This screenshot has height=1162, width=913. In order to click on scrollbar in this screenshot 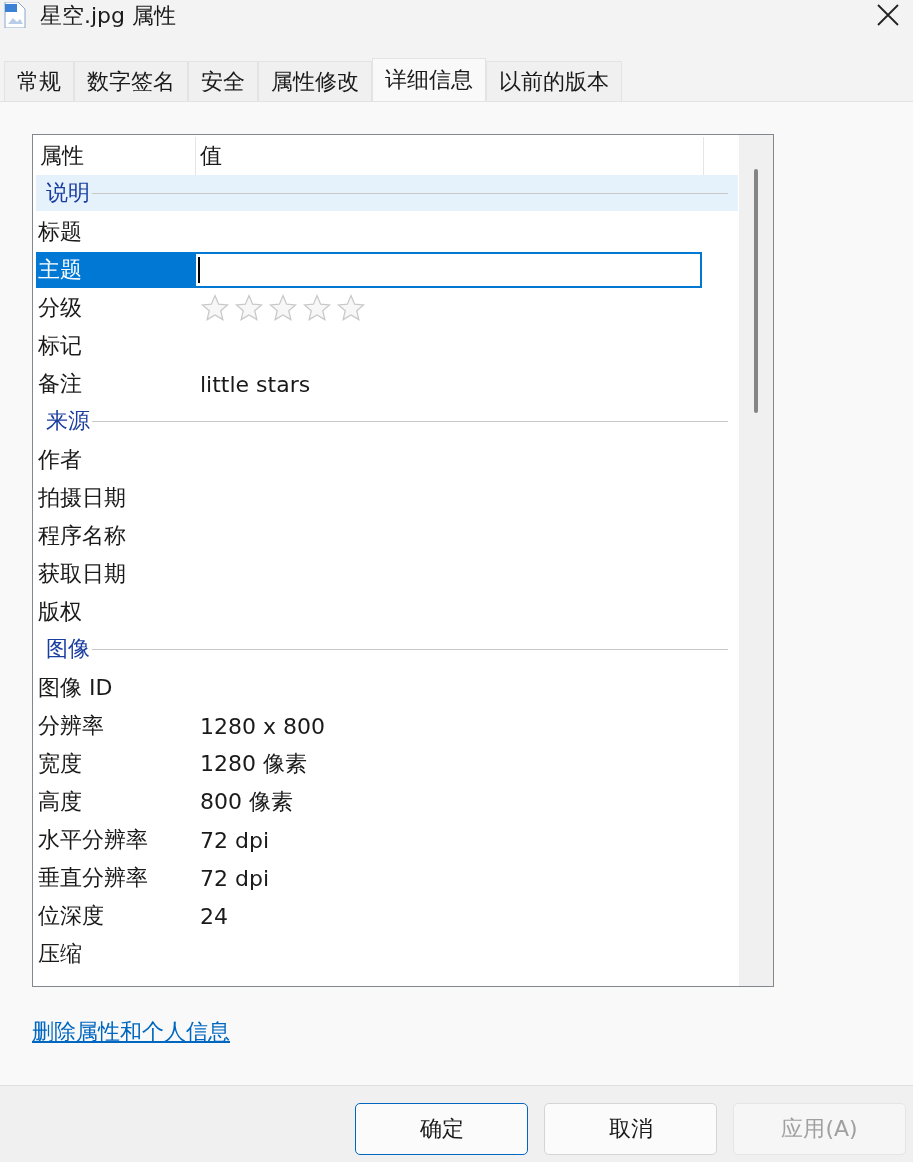, I will do `click(756, 560)`.